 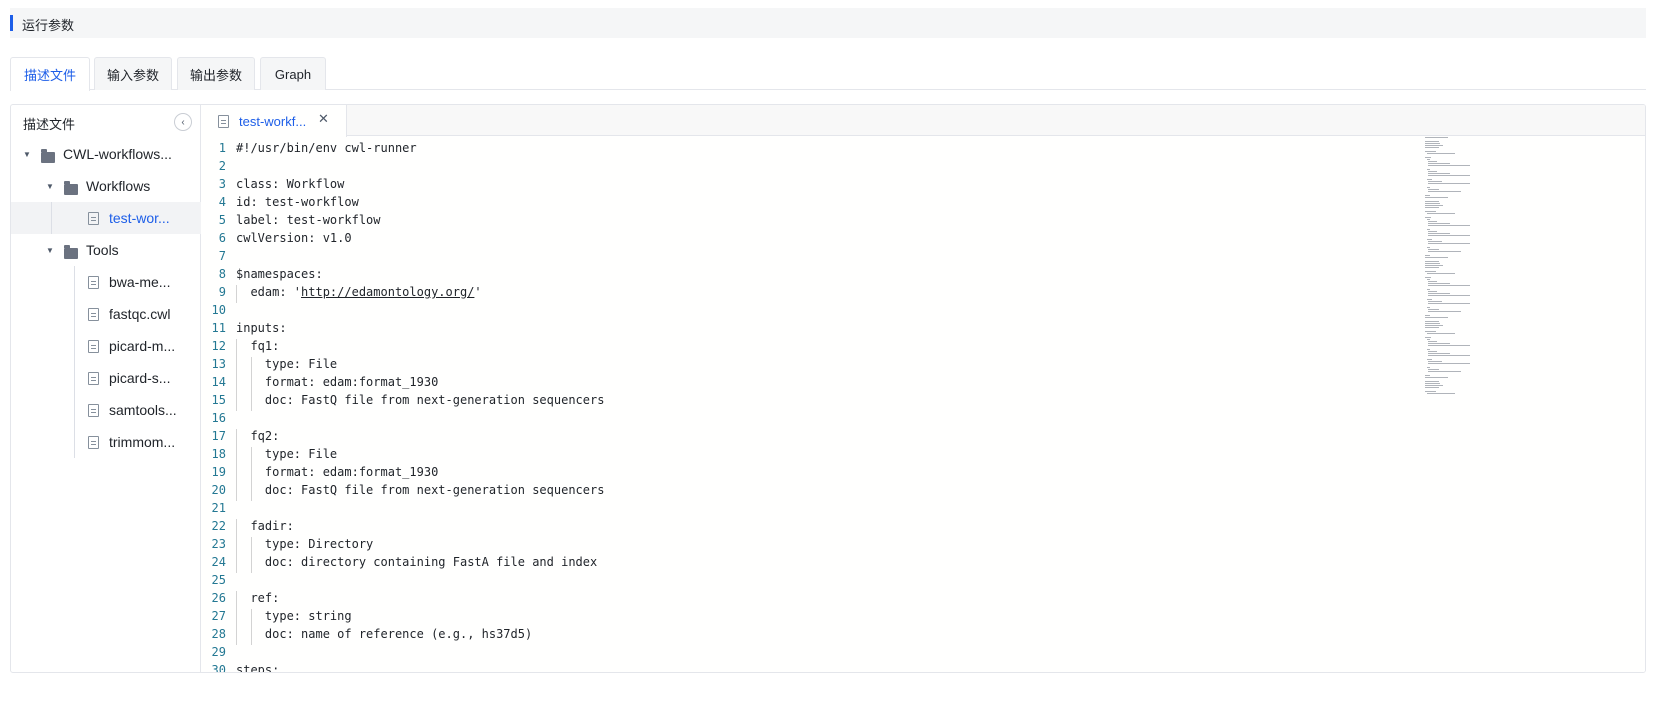 I want to click on tree-node-label: Workflows, so click(x=118, y=186).